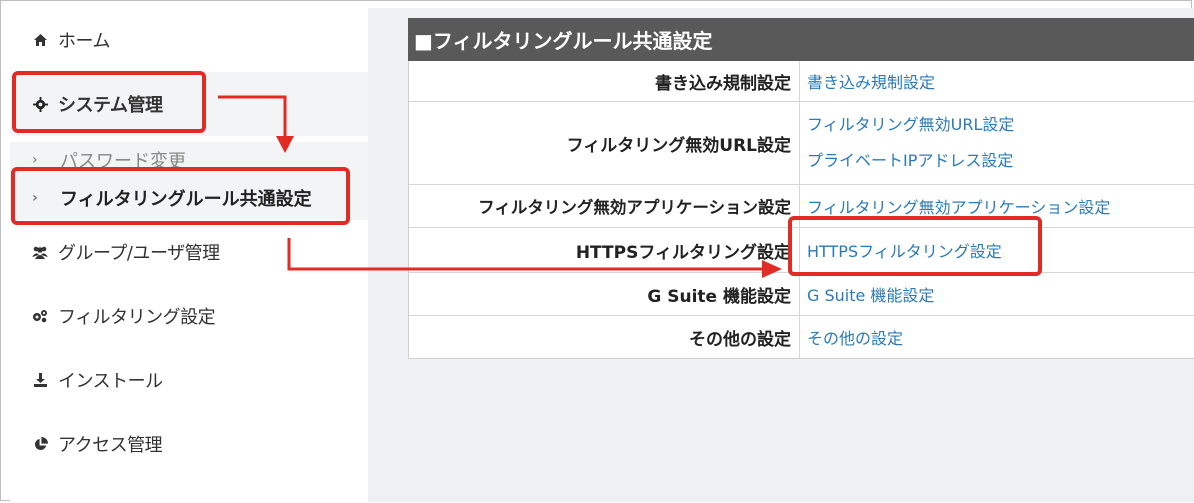 This screenshot has width=1194, height=503. What do you see at coordinates (285, 144) in the screenshot?
I see `arrow-down-icon` at bounding box center [285, 144].